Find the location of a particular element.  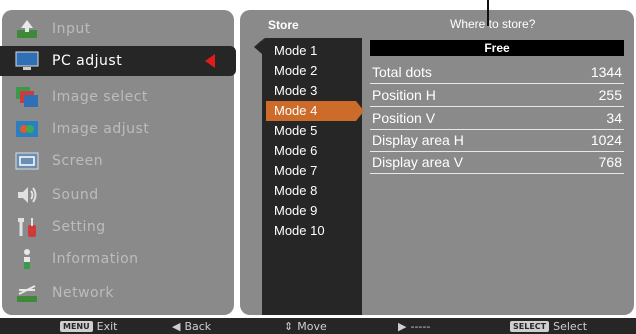

image-select-icon is located at coordinates (27, 97).